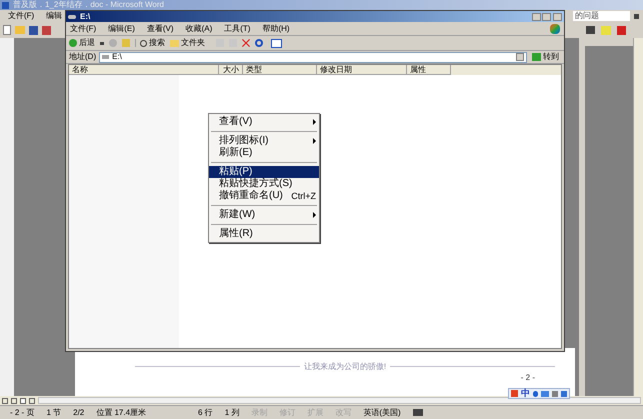 This screenshot has width=643, height=419. Describe the element at coordinates (539, 393) in the screenshot. I see `ime-toolbar: 中` at that location.